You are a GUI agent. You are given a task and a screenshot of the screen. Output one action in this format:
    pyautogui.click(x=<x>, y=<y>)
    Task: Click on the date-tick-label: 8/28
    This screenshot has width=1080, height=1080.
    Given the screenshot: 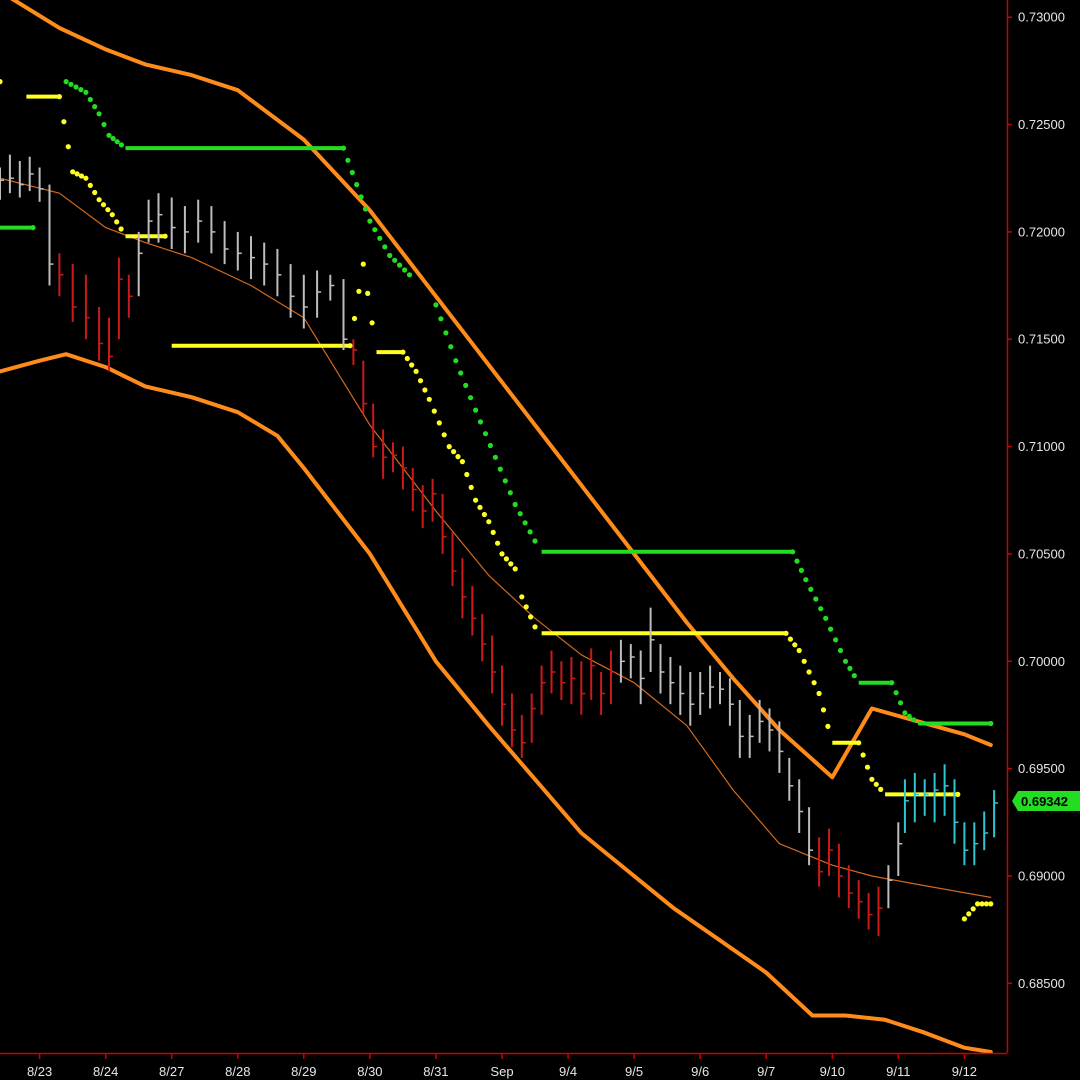 What is the action you would take?
    pyautogui.click(x=237, y=1071)
    